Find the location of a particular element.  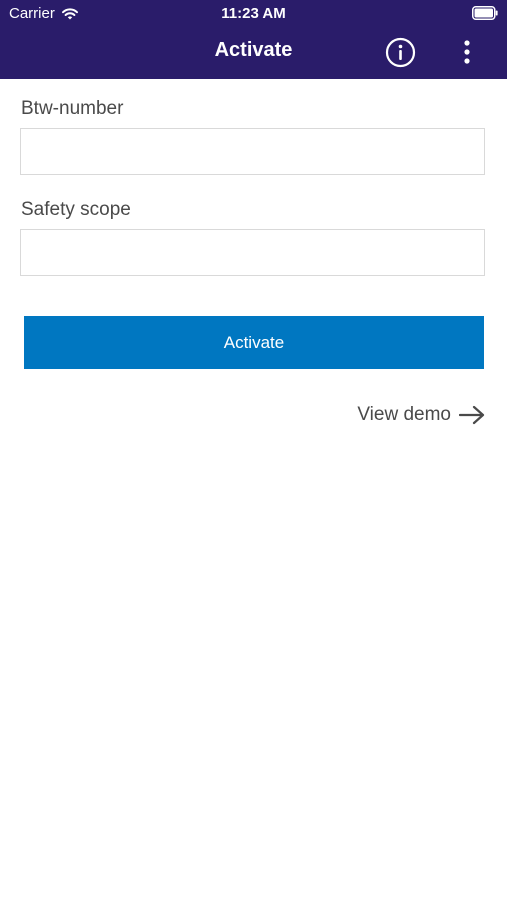

safety-scope-input is located at coordinates (252, 252).